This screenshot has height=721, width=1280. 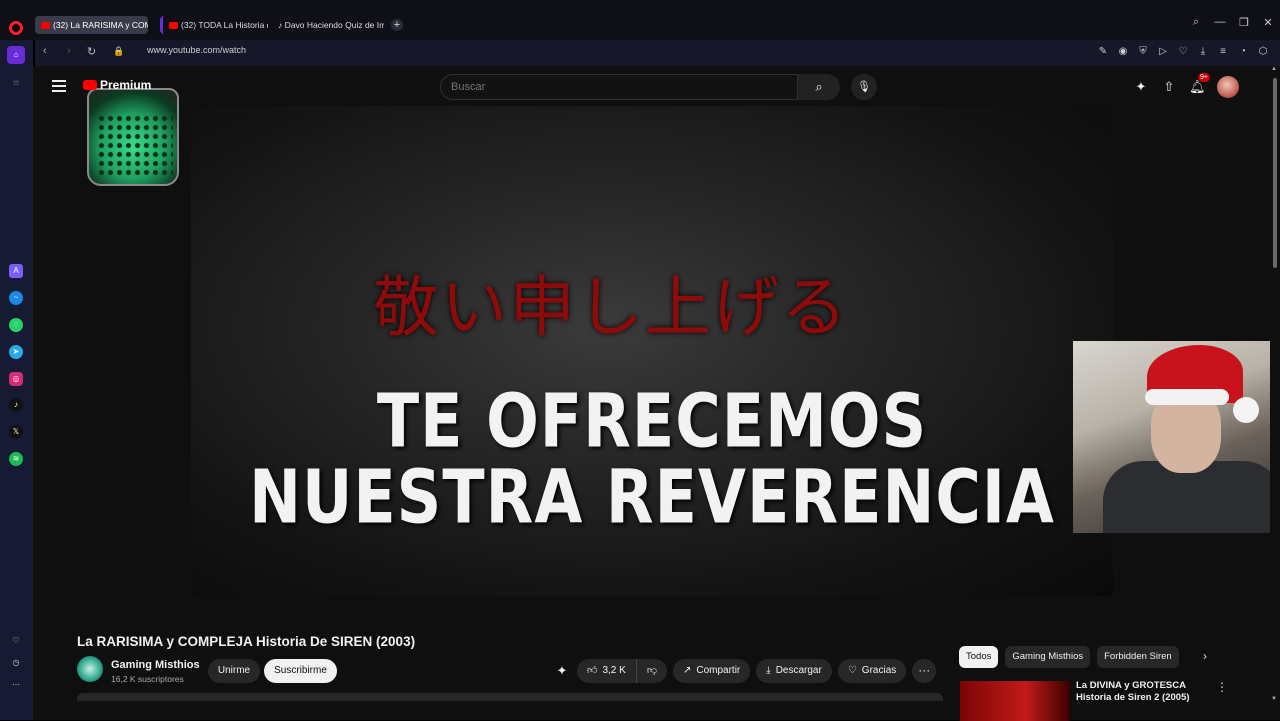 What do you see at coordinates (1243, 52) in the screenshot?
I see `profile-icon: ◔` at bounding box center [1243, 52].